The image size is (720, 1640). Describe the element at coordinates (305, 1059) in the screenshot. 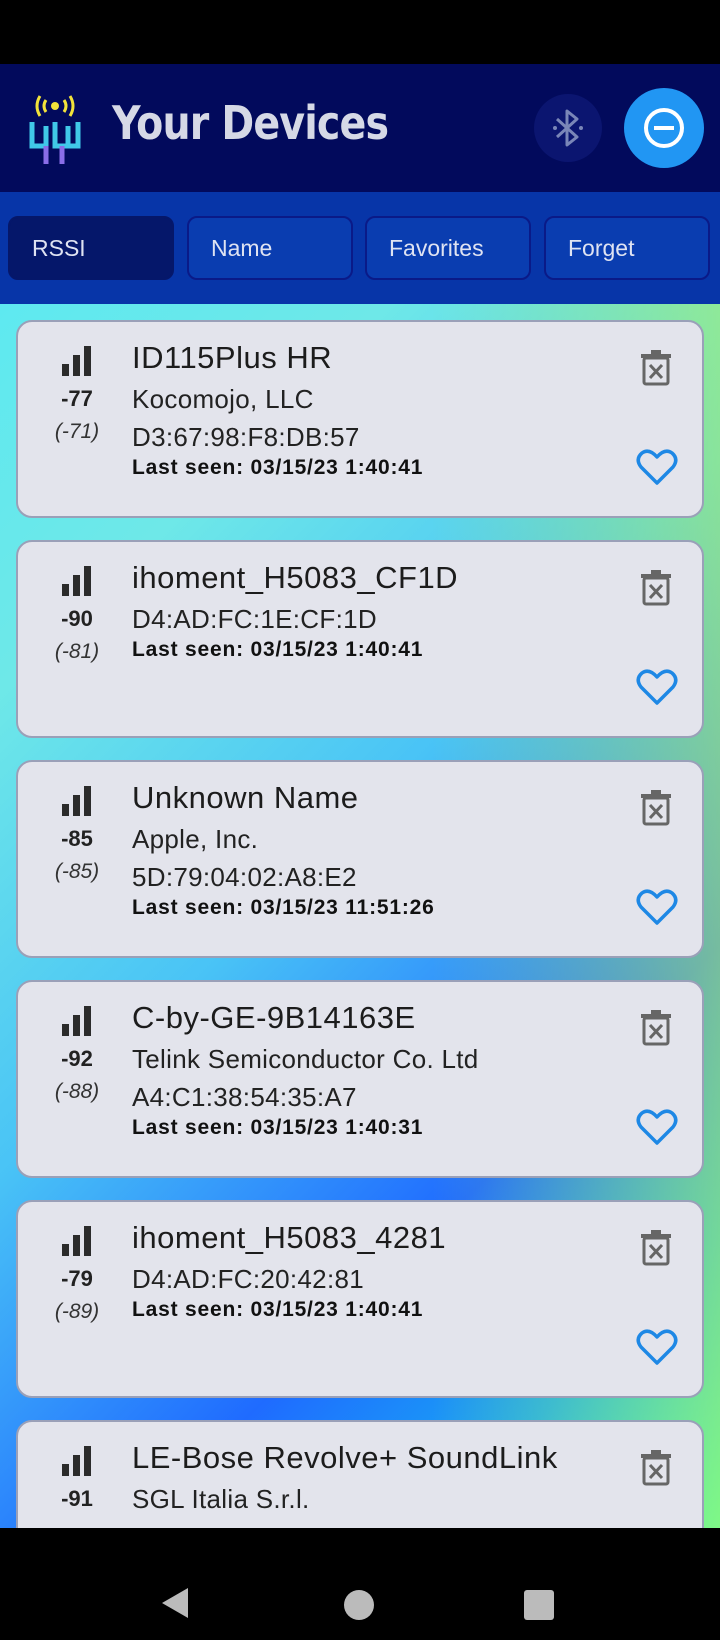

I see `device-manufacturer: Telink Semiconductor Co. Ltd` at that location.